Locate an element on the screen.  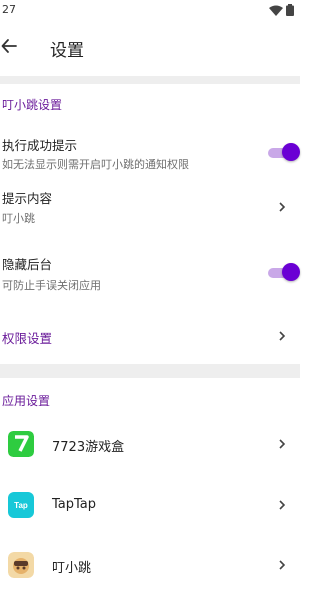
7723-app-icon is located at coordinates (21, 444).